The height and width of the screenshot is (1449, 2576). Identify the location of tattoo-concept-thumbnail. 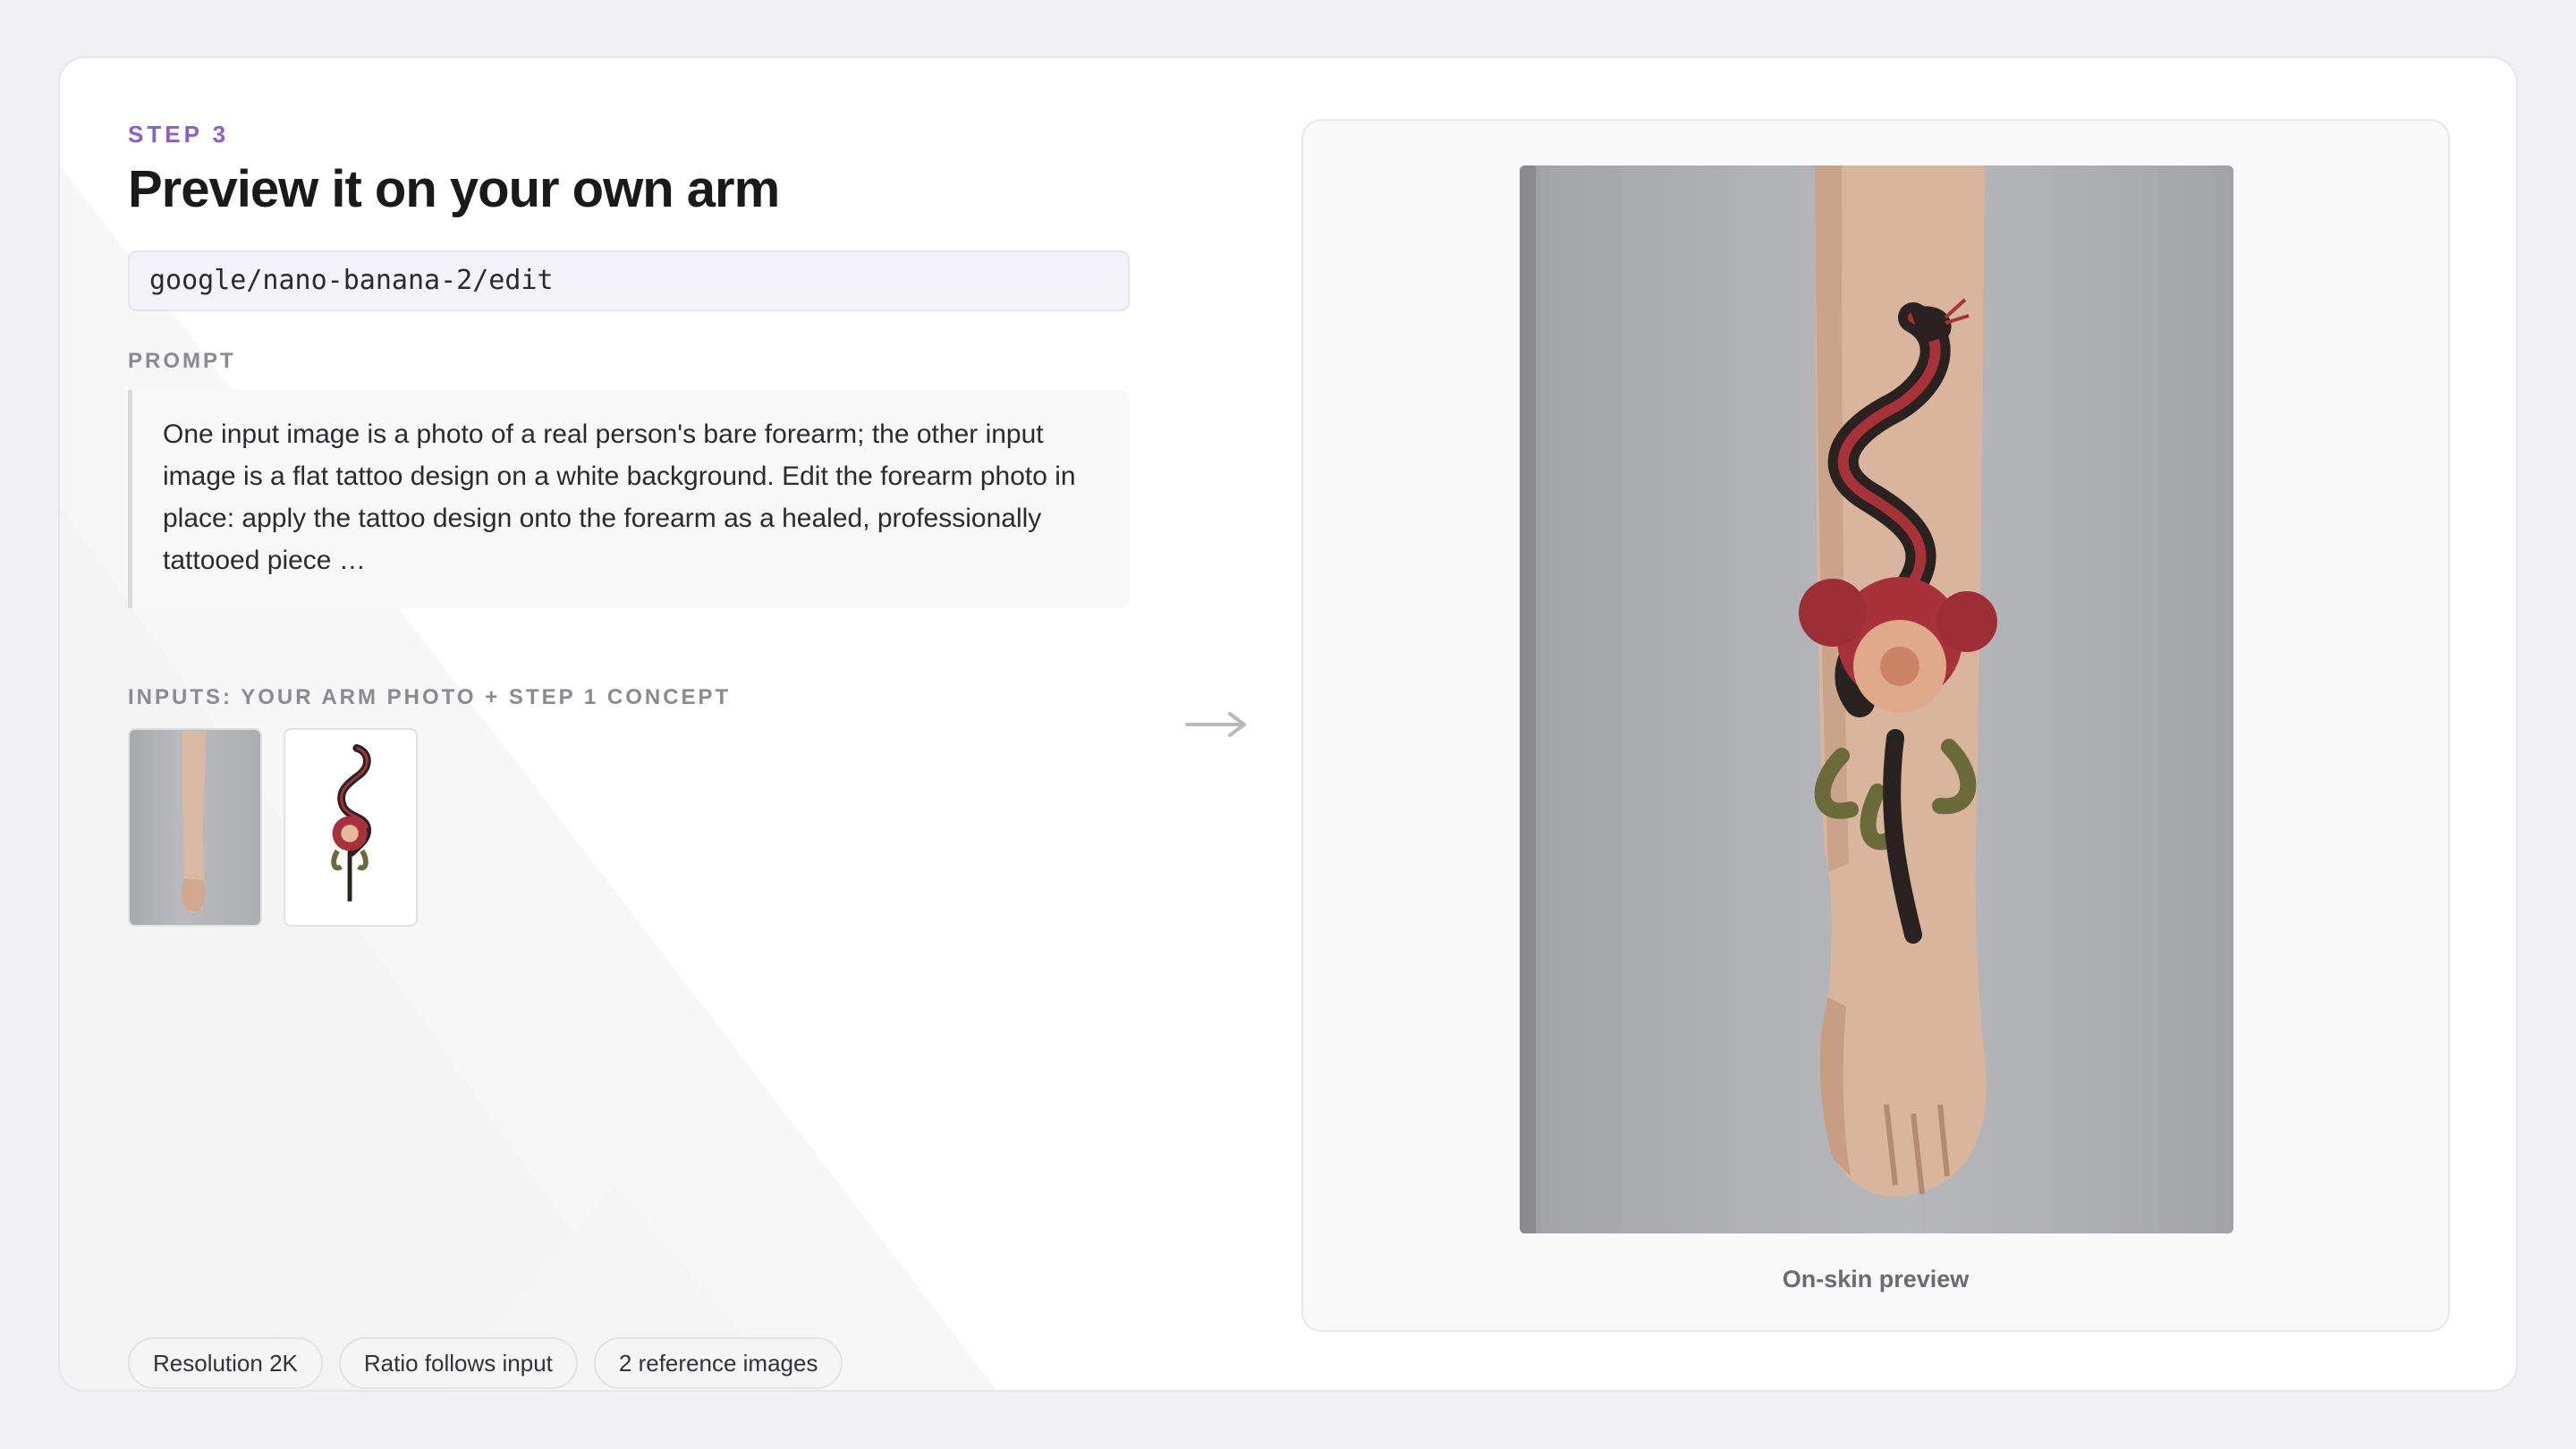
(351, 827).